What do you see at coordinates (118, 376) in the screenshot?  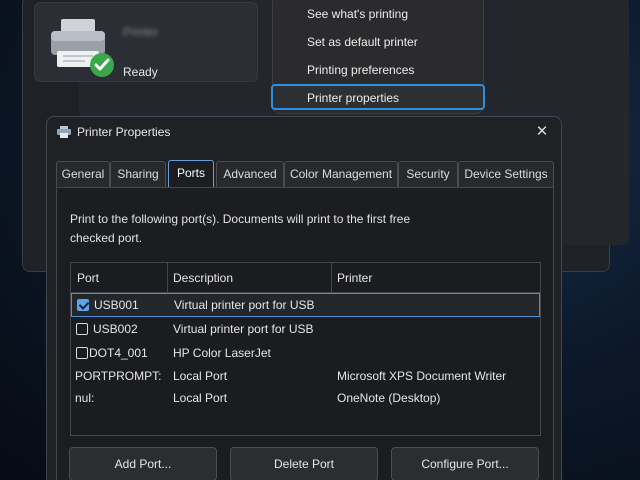 I see `port-name: PORTPROMPT:` at bounding box center [118, 376].